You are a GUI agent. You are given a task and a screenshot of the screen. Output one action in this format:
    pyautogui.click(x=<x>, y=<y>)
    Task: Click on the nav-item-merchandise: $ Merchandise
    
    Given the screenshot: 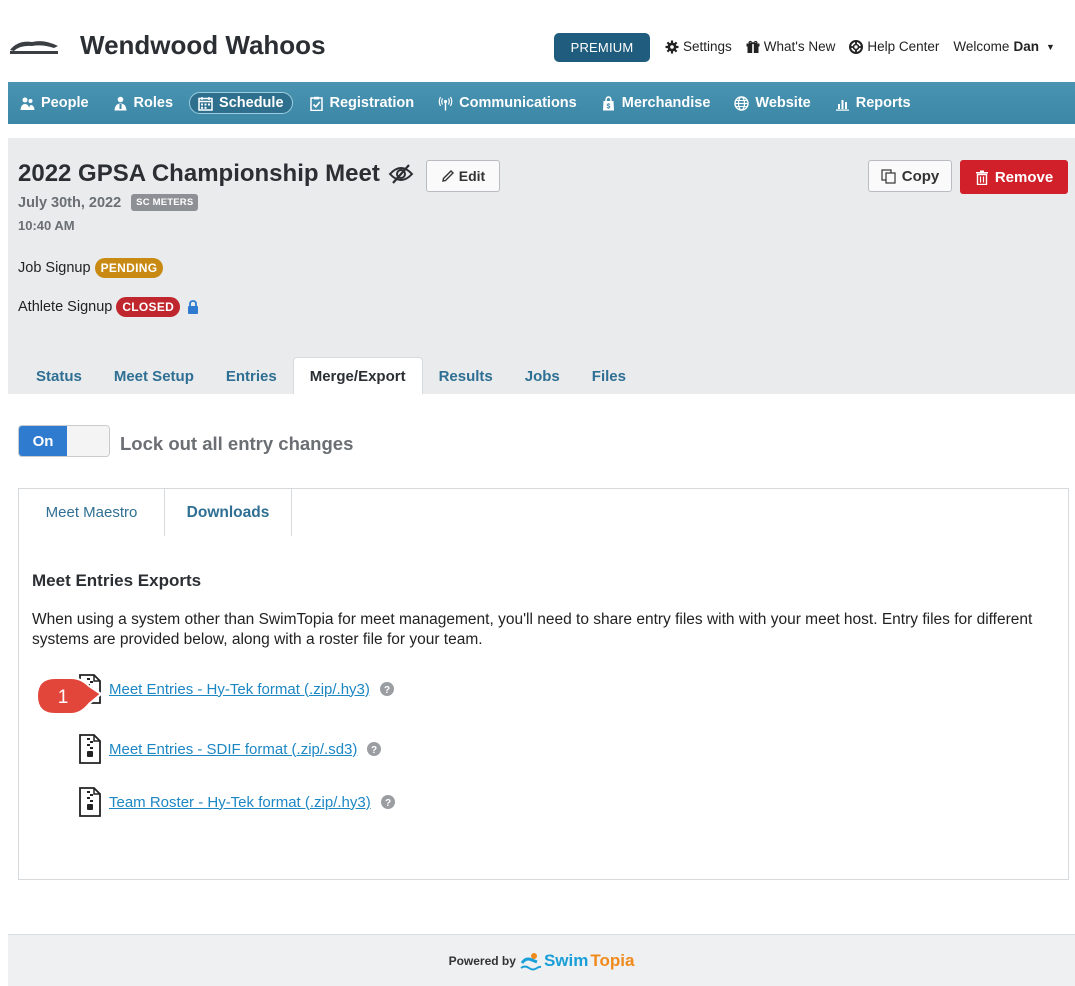 What is the action you would take?
    pyautogui.click(x=656, y=103)
    